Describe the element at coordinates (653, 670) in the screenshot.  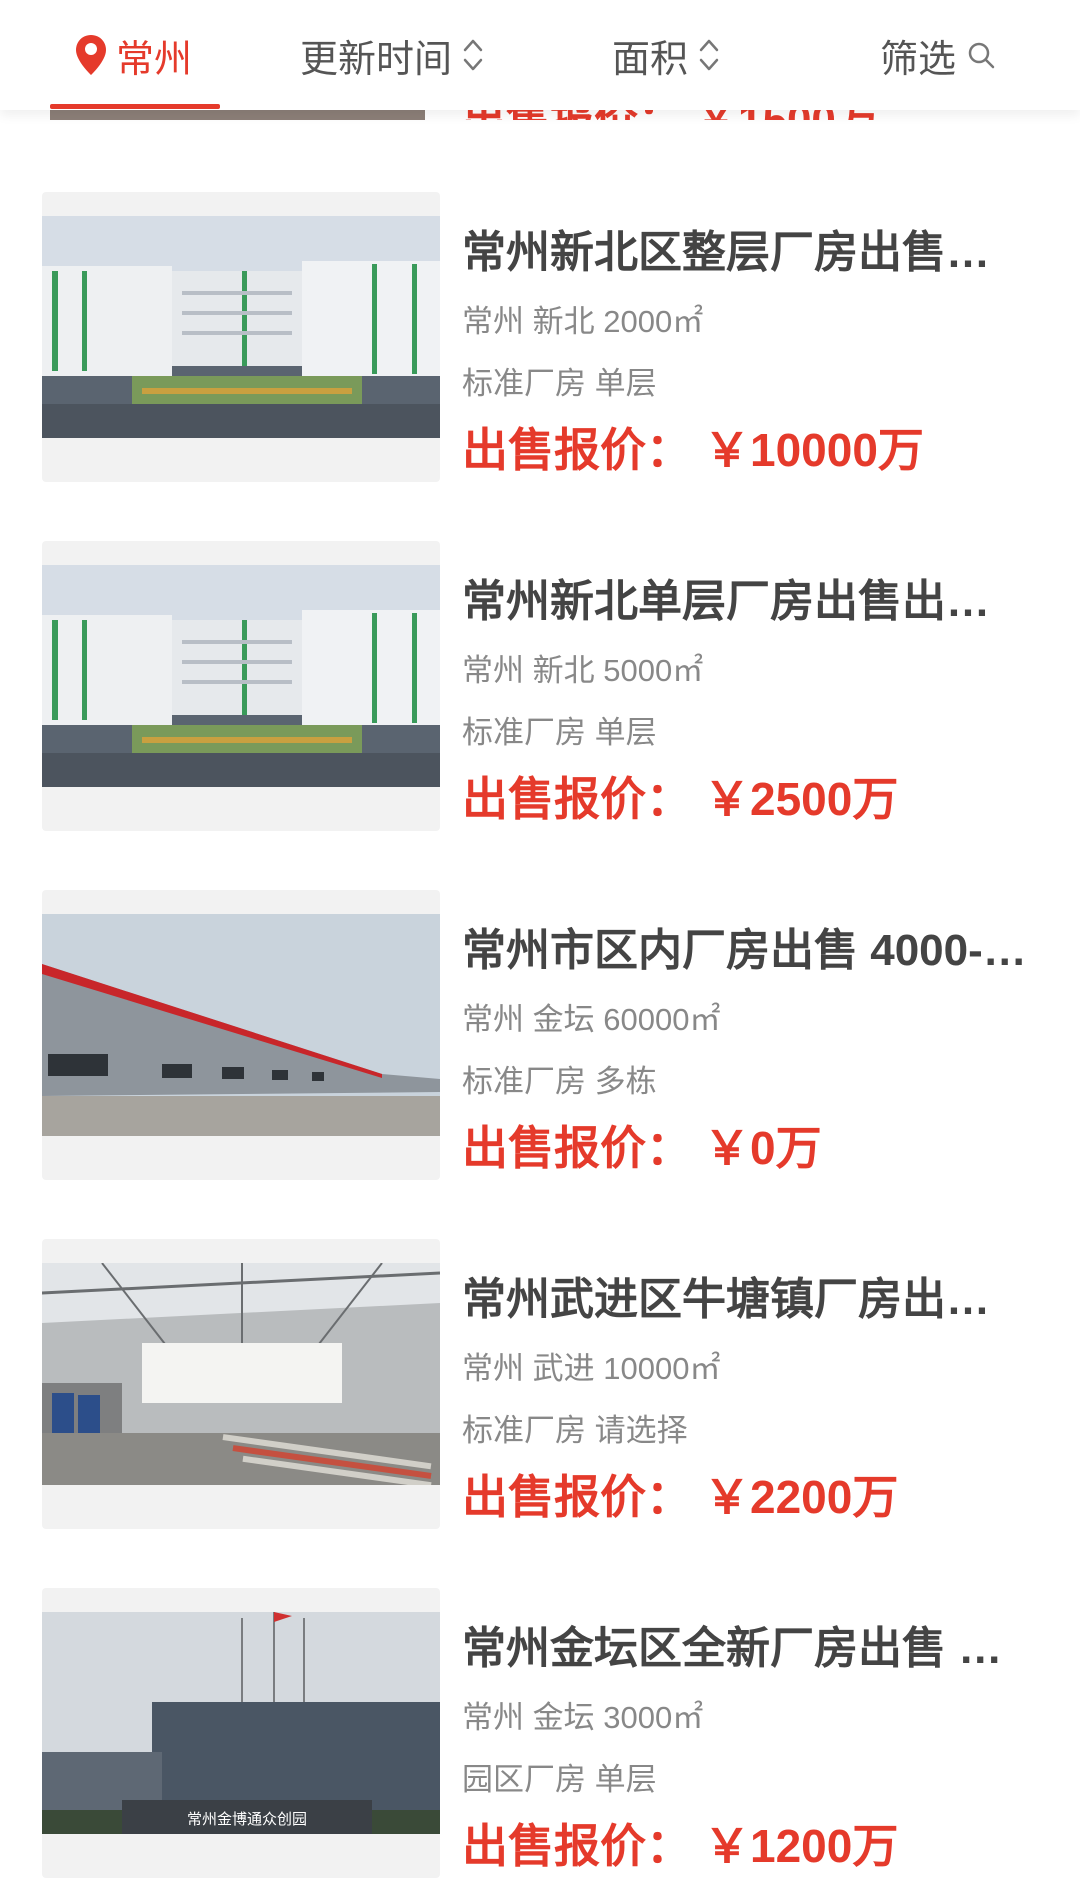
I see `listing-area: 5000㎡` at that location.